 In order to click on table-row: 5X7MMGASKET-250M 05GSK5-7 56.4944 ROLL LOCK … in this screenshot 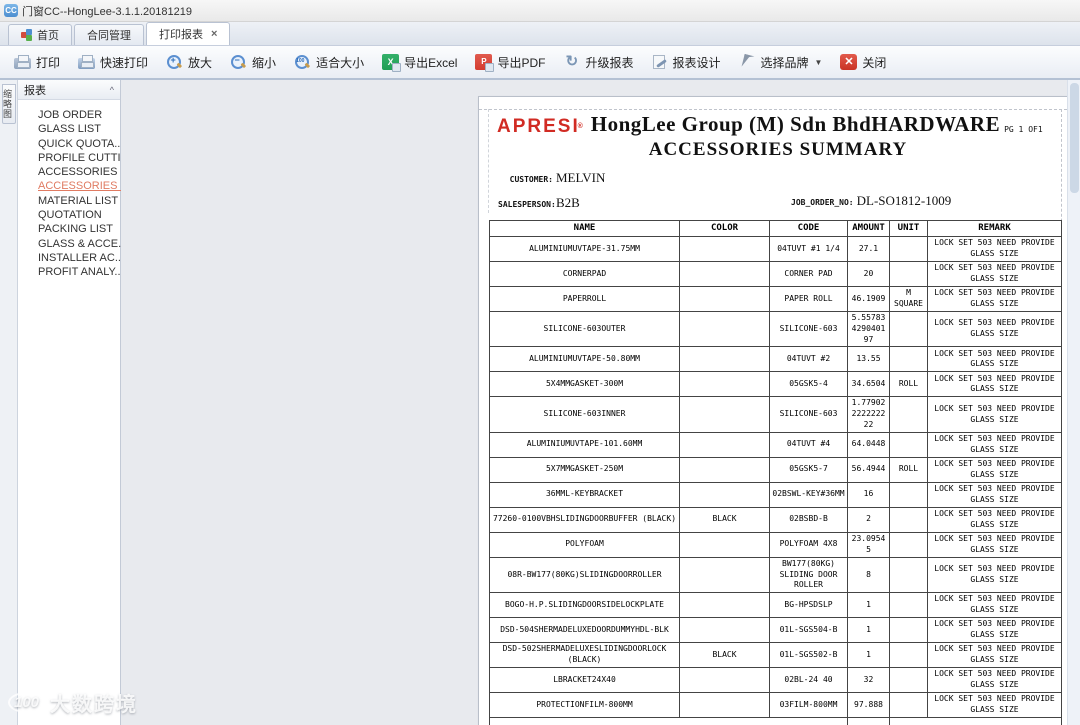, I will do `click(775, 469)`.